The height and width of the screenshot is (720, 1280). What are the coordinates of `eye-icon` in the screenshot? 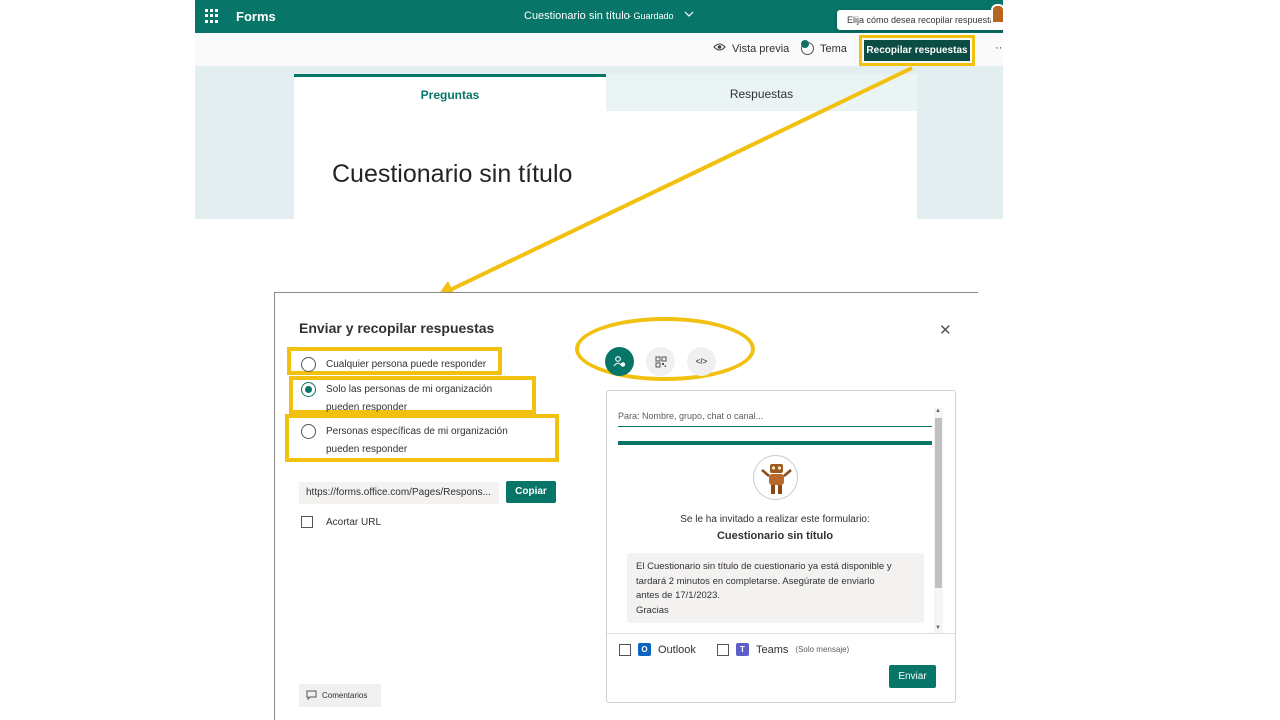 It's located at (719, 48).